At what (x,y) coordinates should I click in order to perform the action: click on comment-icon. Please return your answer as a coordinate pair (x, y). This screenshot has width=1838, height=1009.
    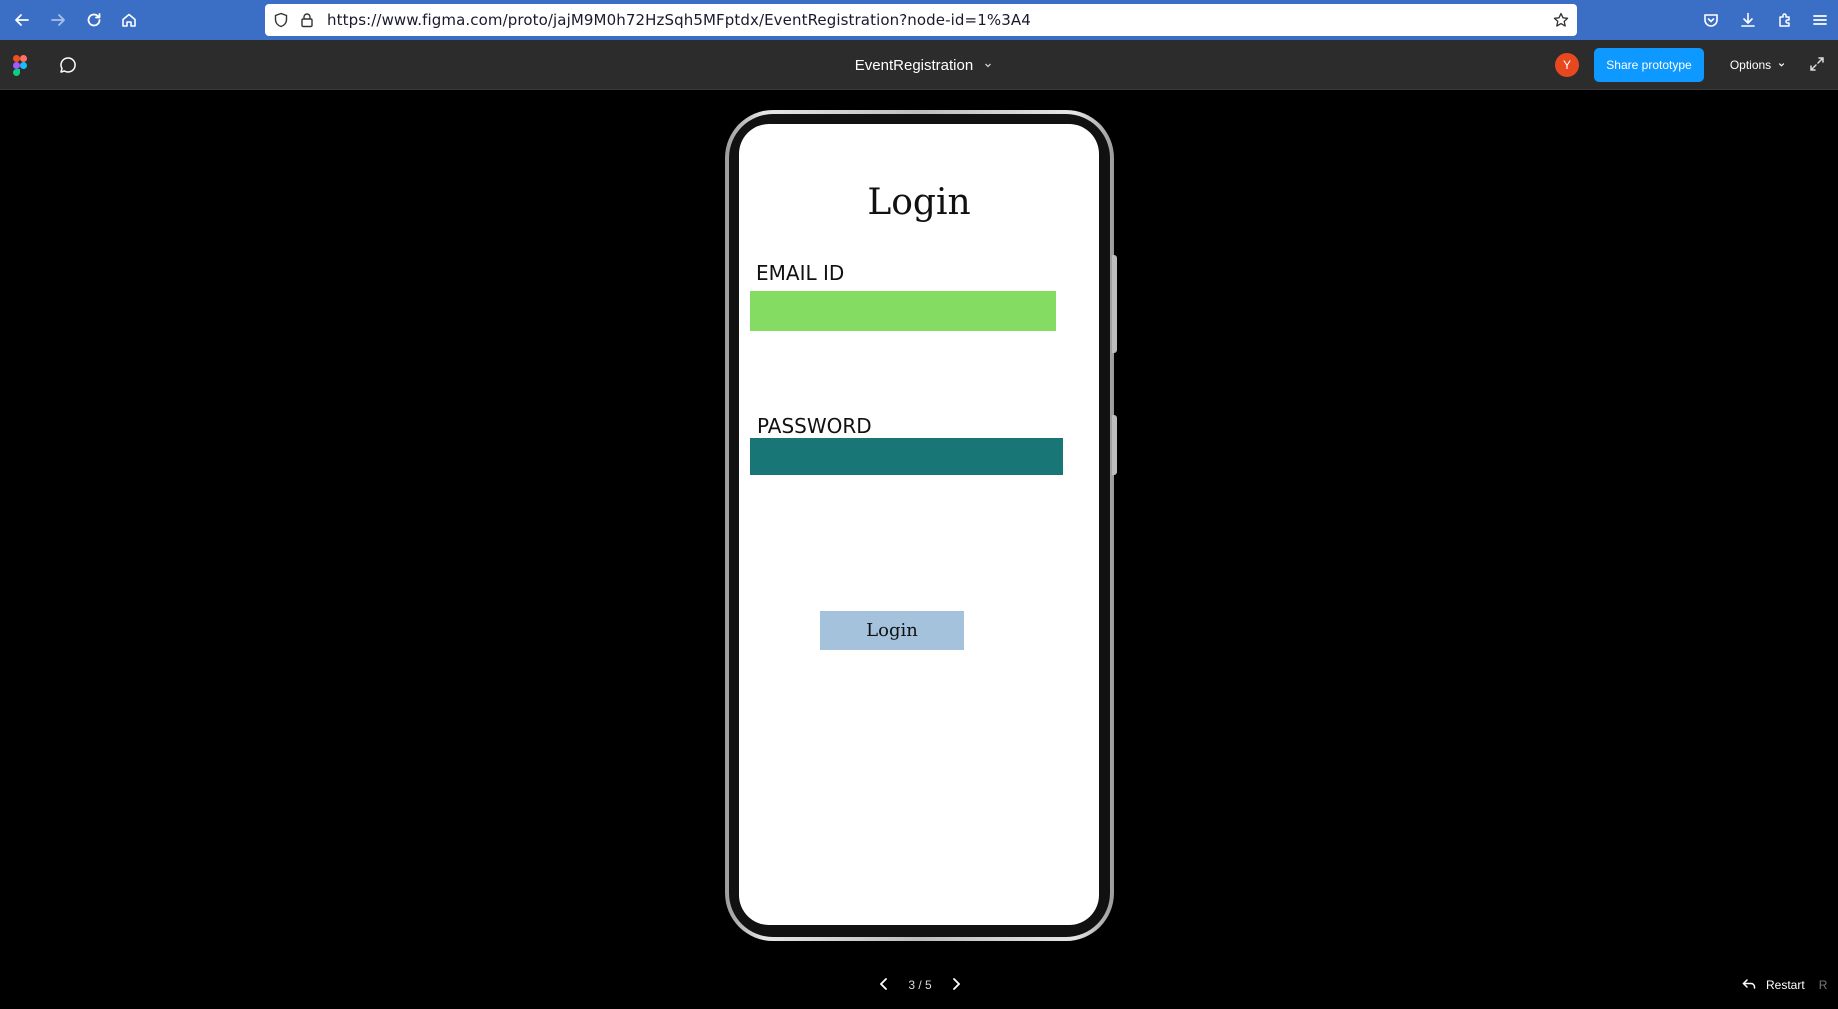
    Looking at the image, I should click on (68, 65).